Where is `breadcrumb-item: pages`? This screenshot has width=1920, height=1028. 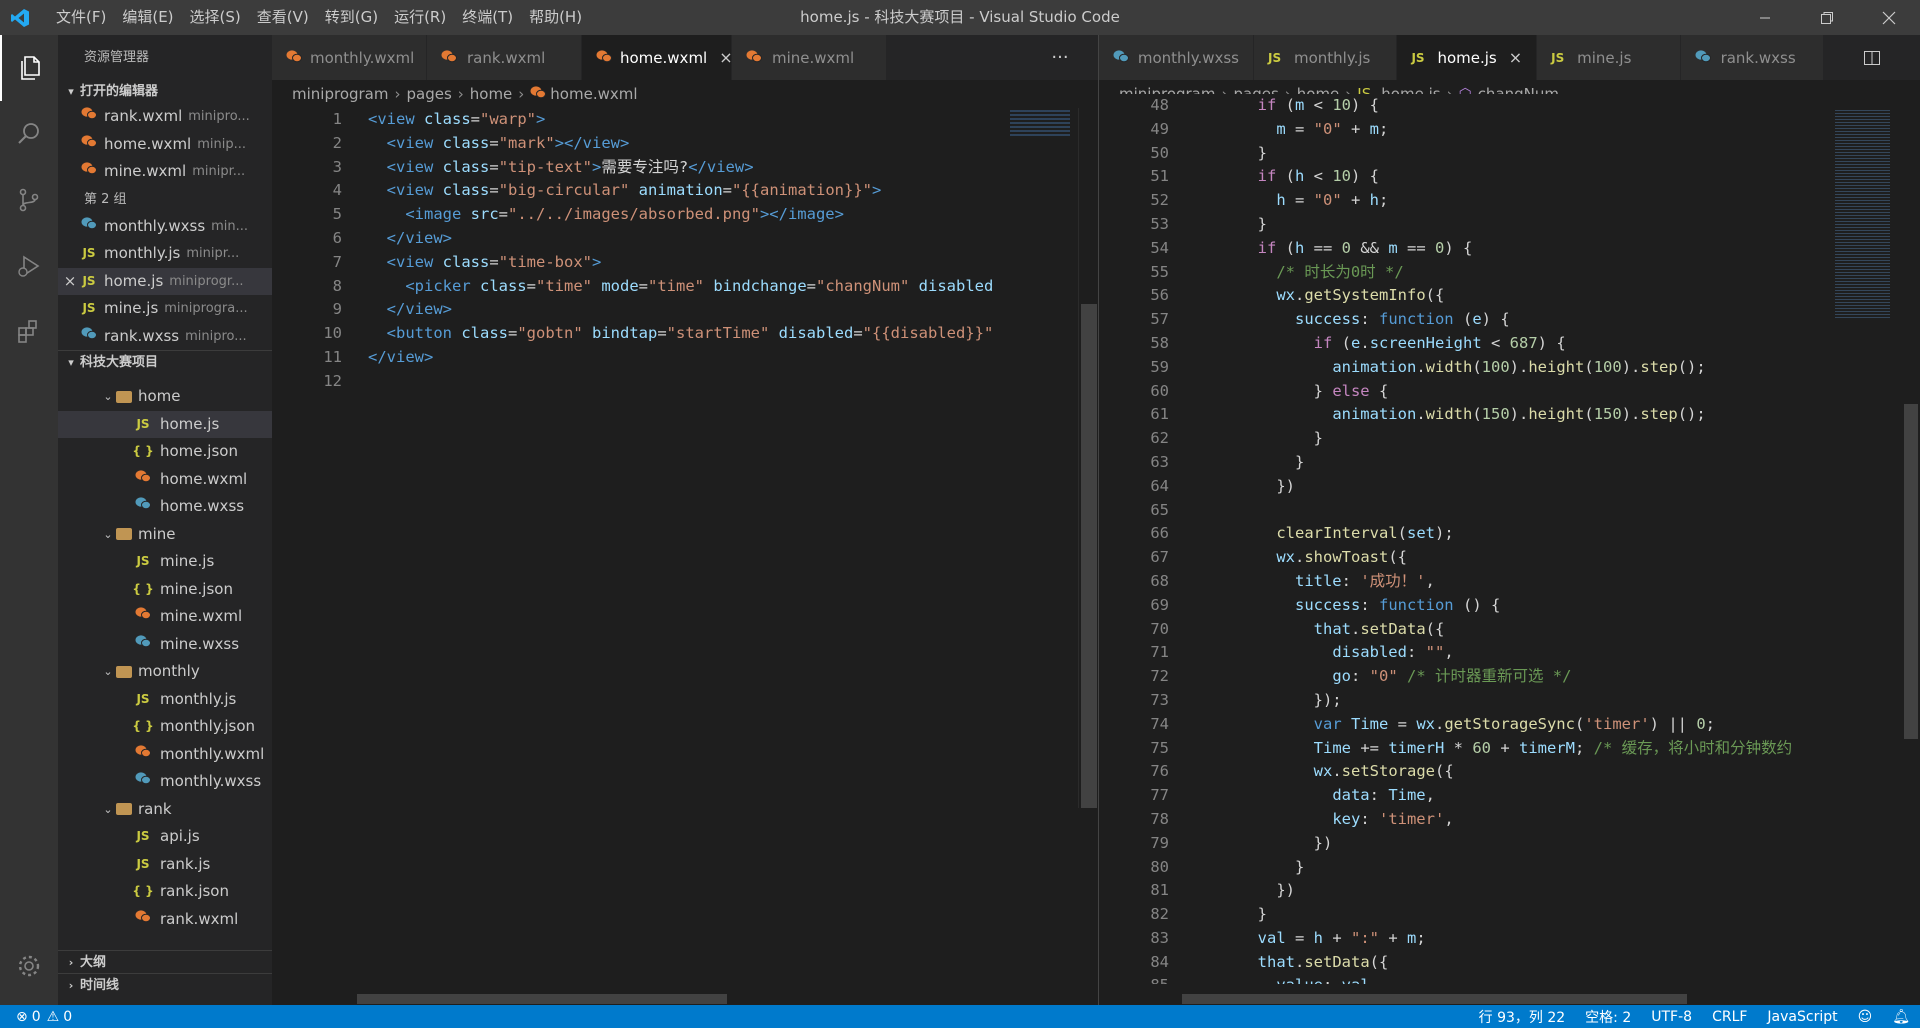
breadcrumb-item: pages is located at coordinates (428, 94).